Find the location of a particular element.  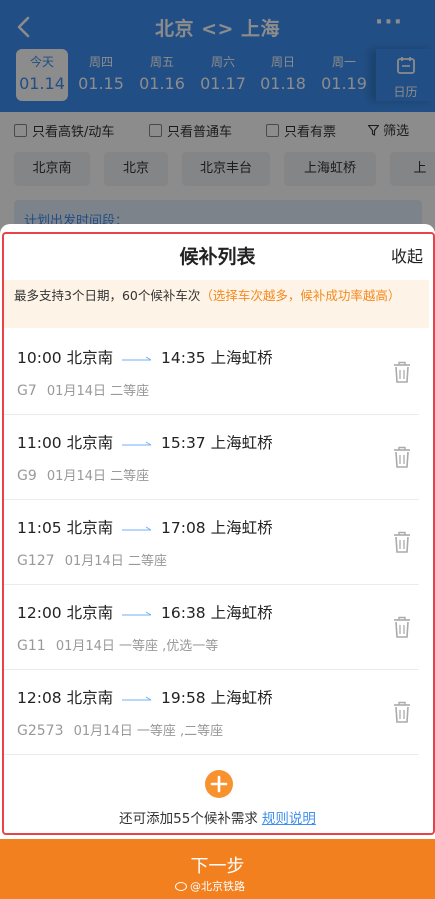

sheet-title: 候补列表 is located at coordinates (217, 257).